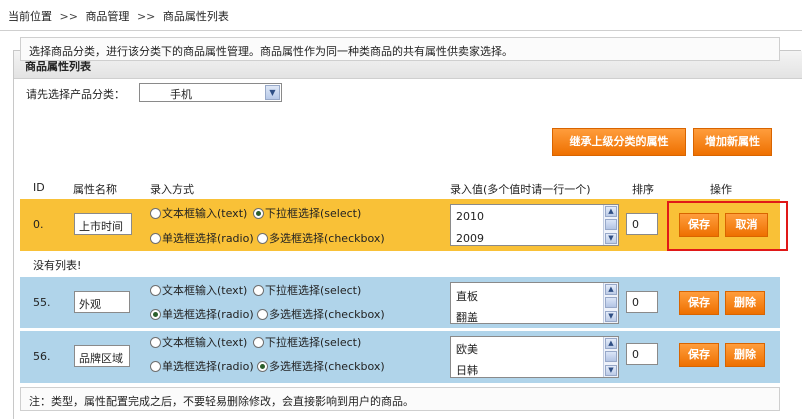  I want to click on attribute-name-input: 品牌区域, so click(102, 356).